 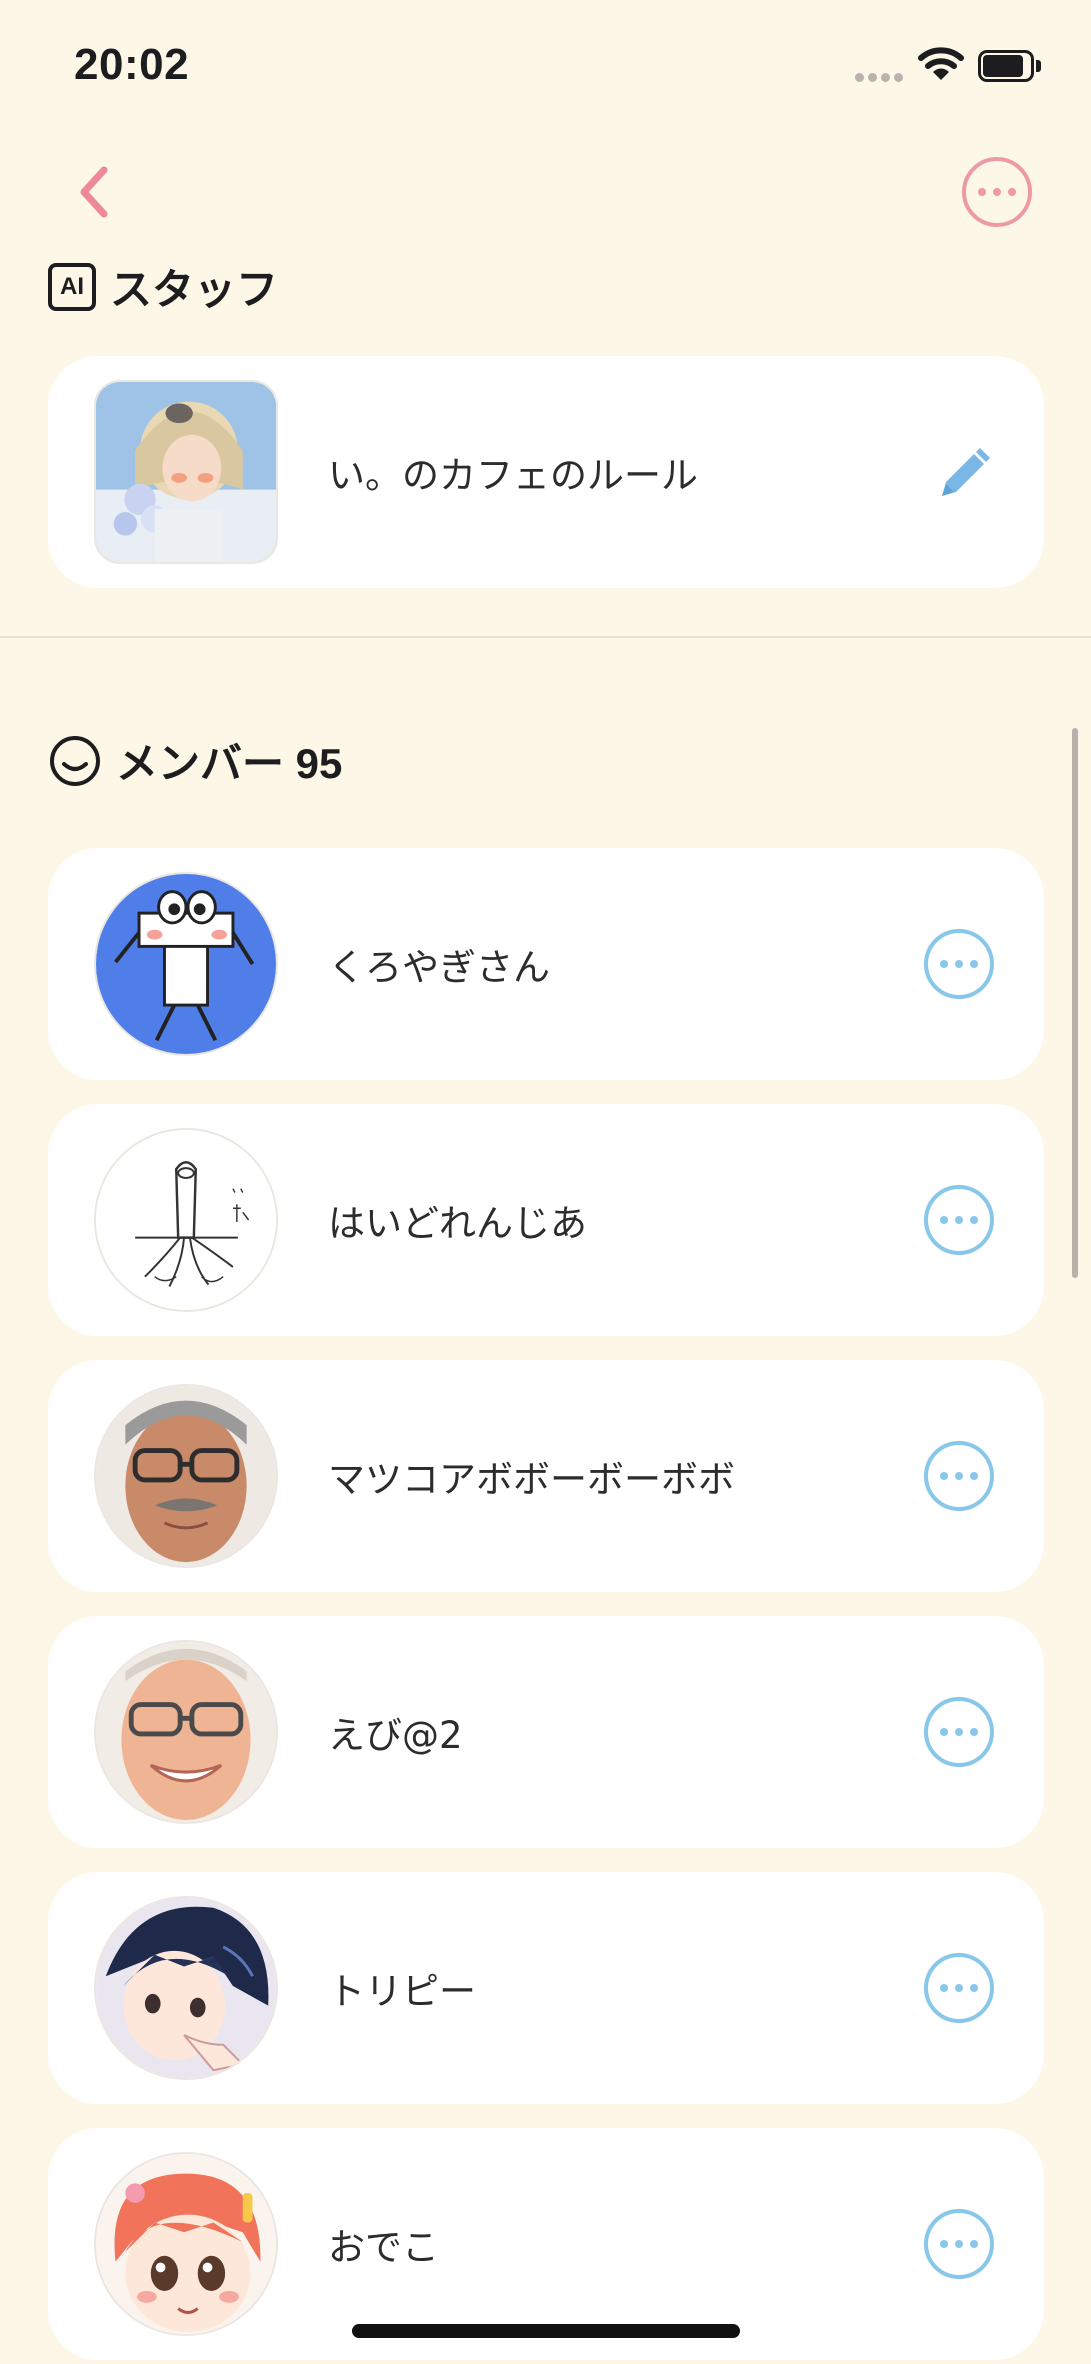 What do you see at coordinates (531, 1479) in the screenshot?
I see `member-name: マツコアボボーボーボボ` at bounding box center [531, 1479].